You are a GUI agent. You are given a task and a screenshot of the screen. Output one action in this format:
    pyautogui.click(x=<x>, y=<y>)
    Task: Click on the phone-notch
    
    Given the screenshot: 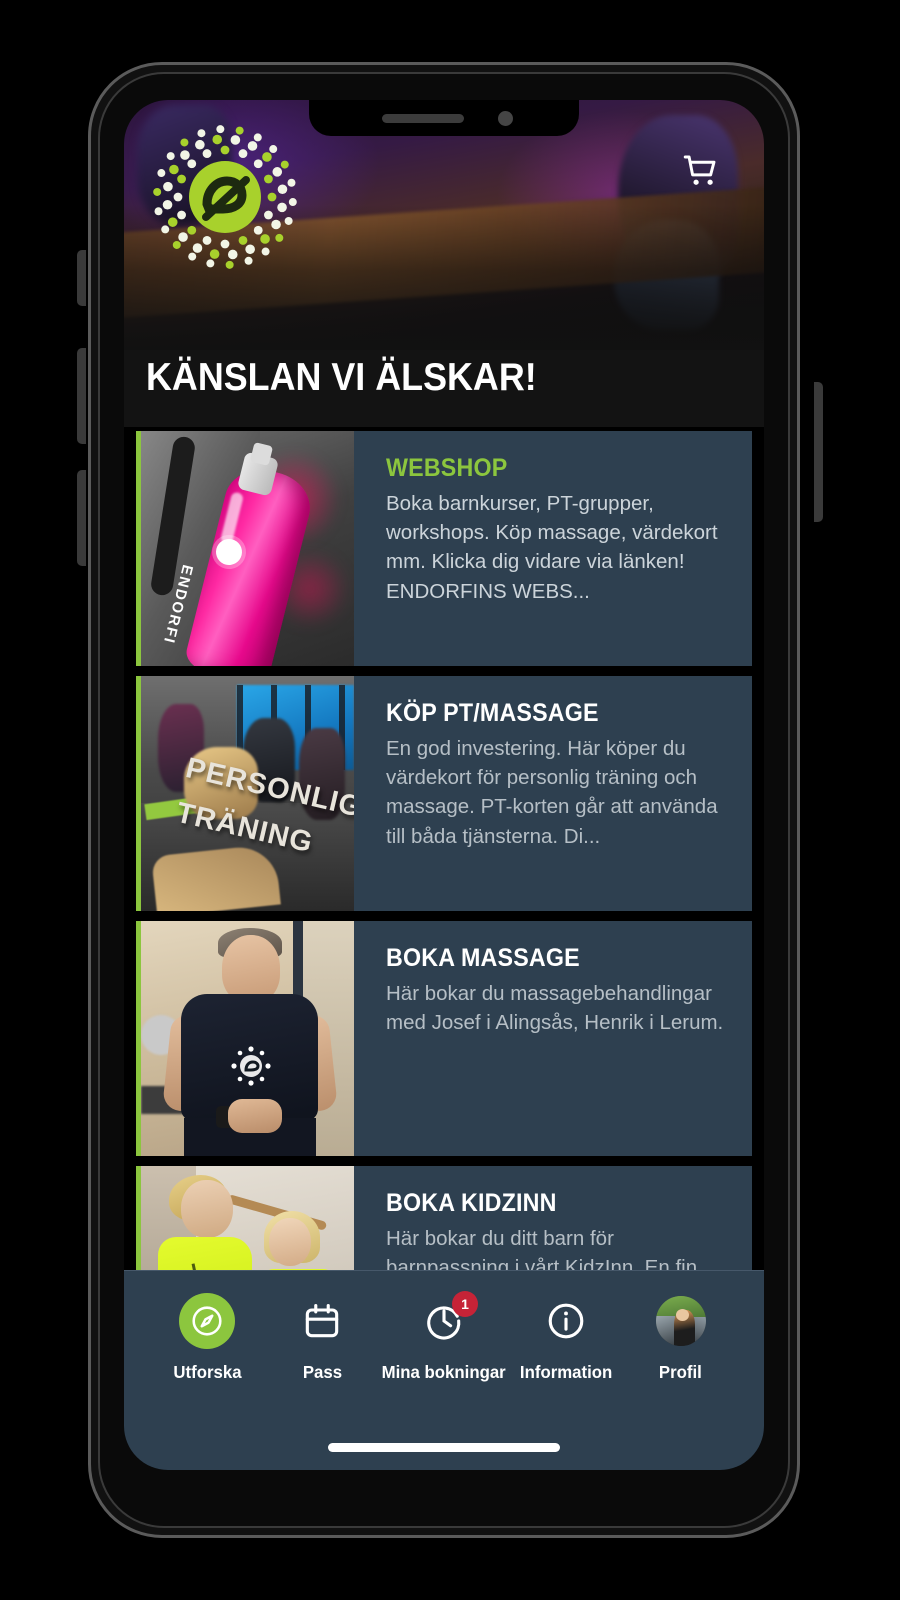 What is the action you would take?
    pyautogui.click(x=444, y=118)
    